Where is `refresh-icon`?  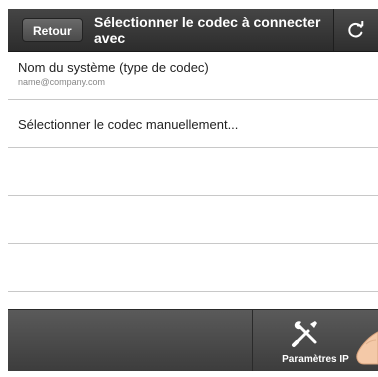 refresh-icon is located at coordinates (356, 29).